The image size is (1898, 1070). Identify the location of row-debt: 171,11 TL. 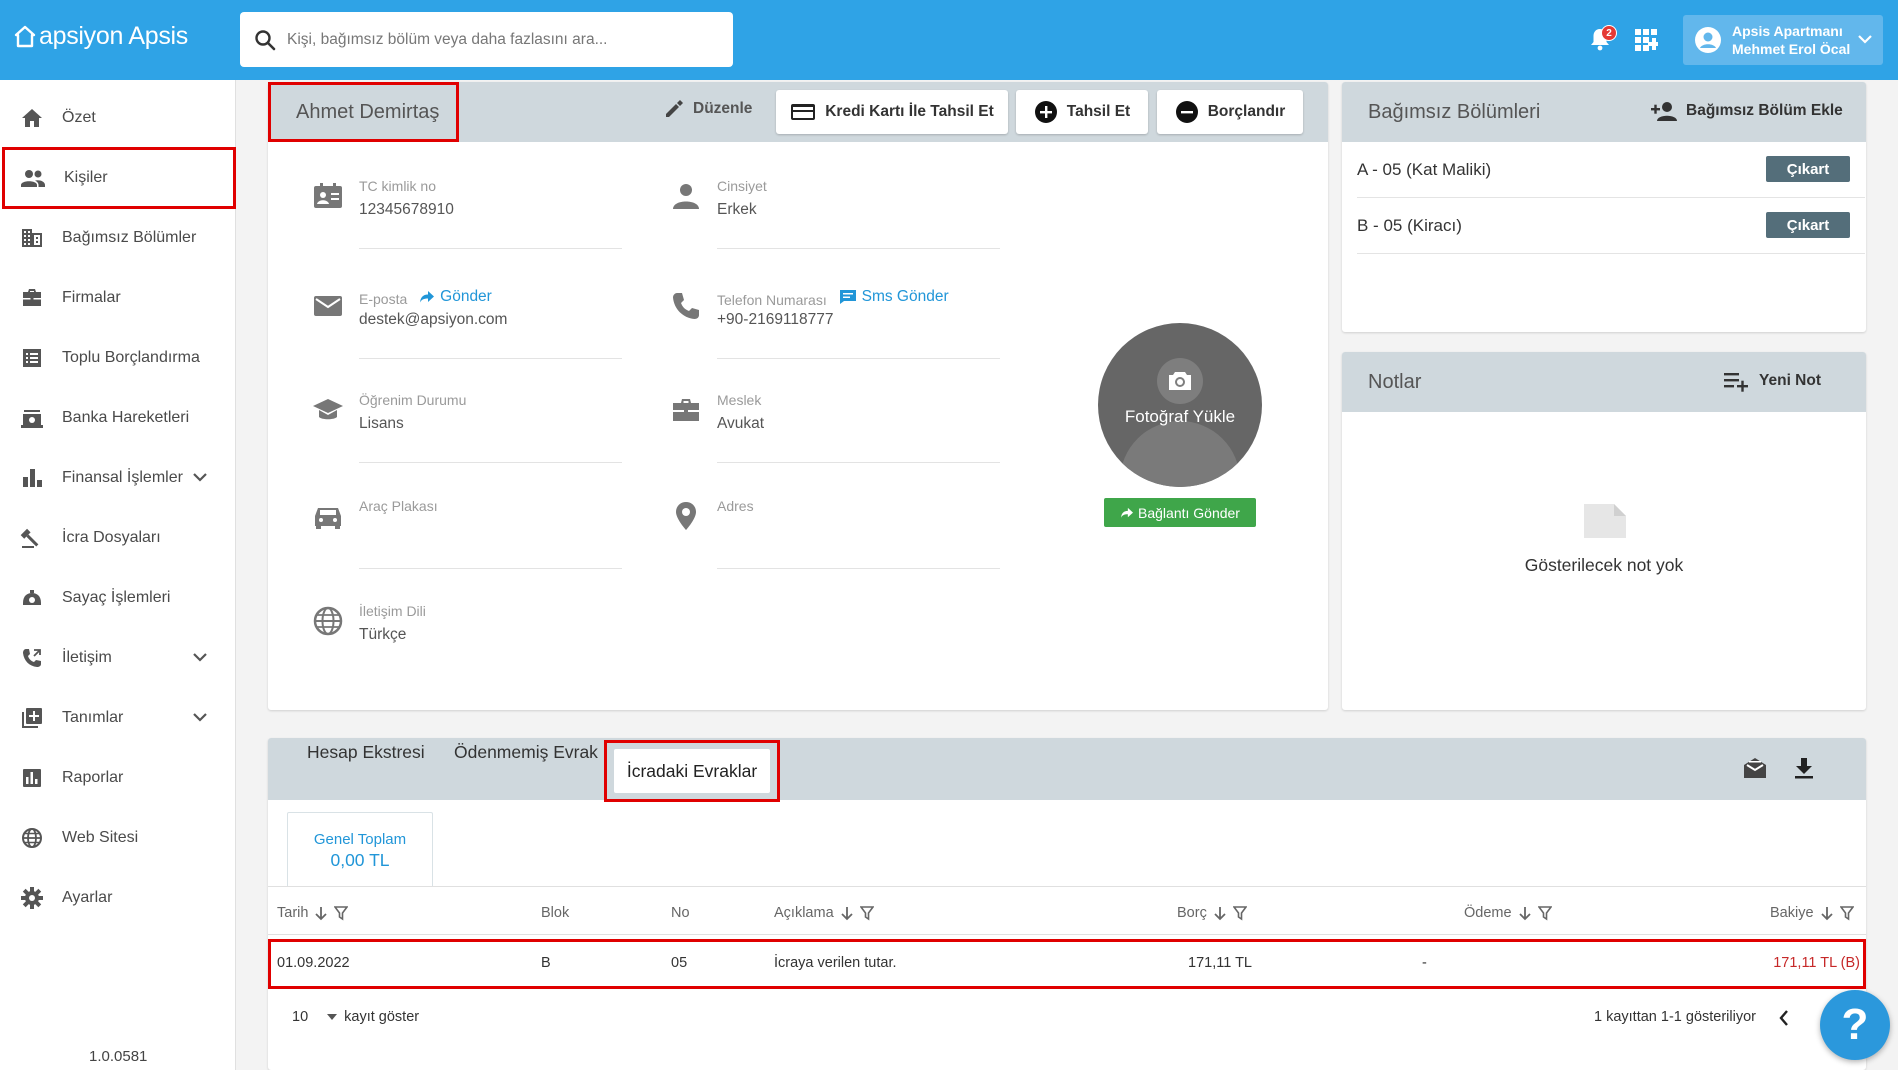
(1220, 963).